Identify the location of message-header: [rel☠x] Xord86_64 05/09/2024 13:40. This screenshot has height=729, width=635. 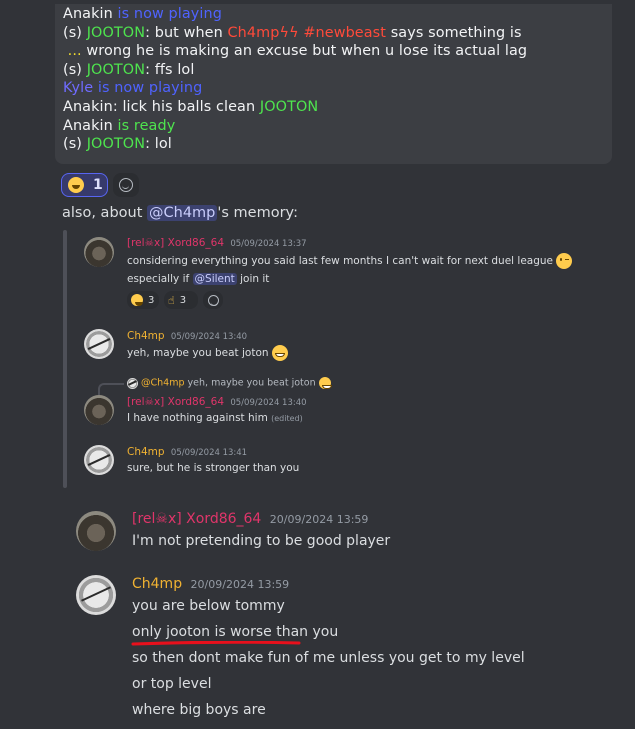
(217, 402).